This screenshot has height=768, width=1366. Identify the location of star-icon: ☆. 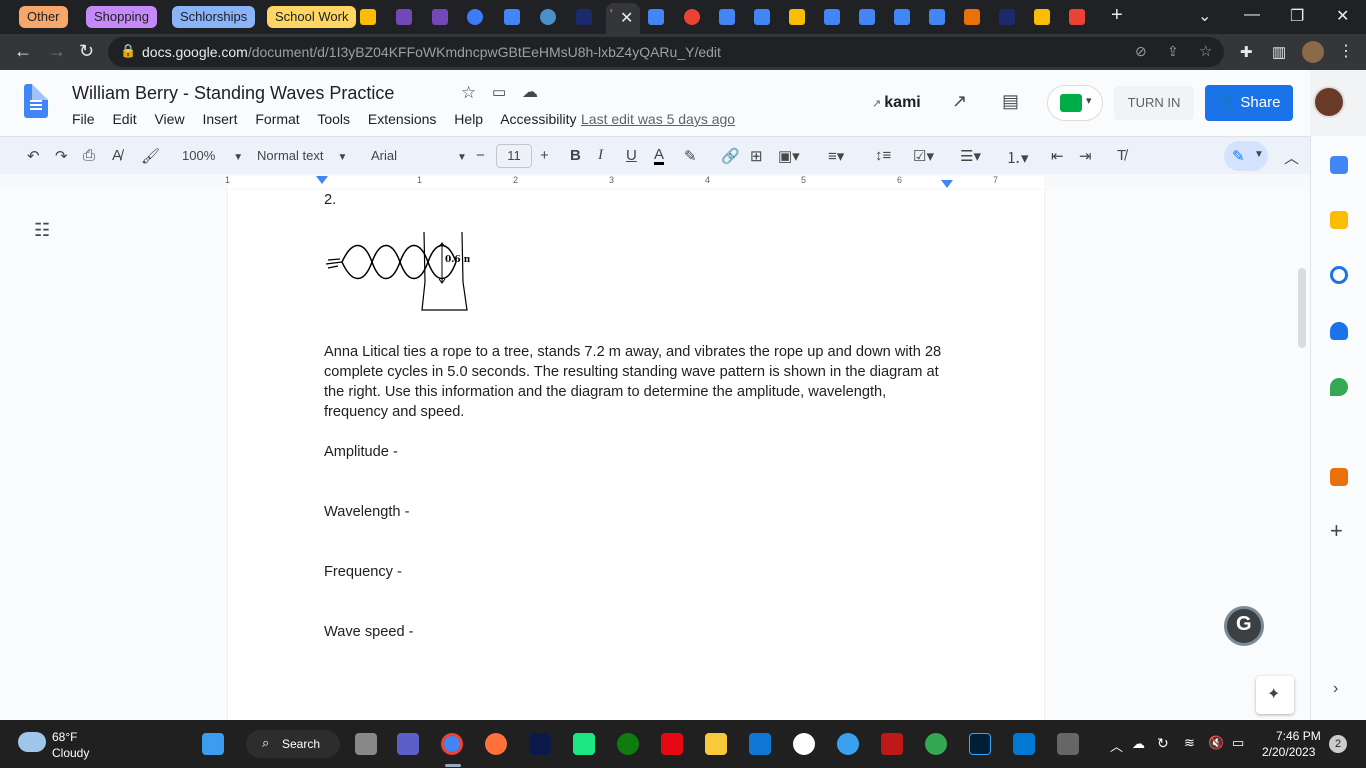
(468, 93).